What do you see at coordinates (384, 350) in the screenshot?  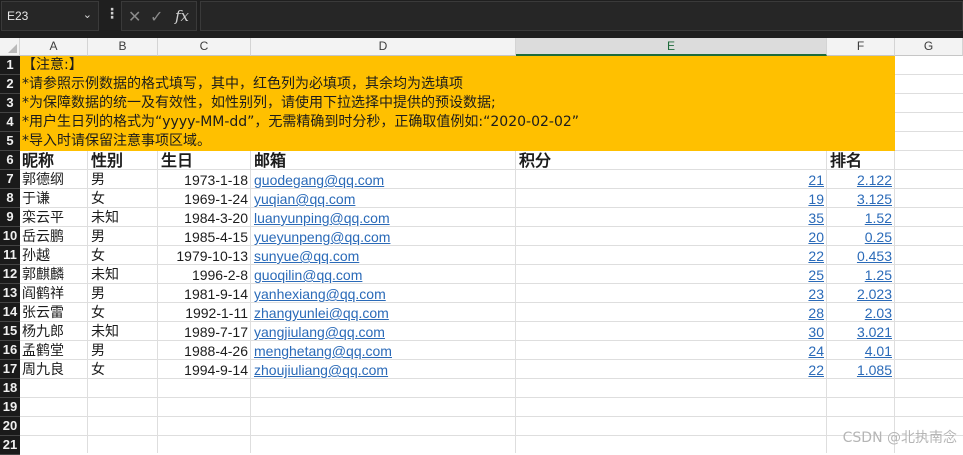 I see `cell-email-link: menghetang@qq.com` at bounding box center [384, 350].